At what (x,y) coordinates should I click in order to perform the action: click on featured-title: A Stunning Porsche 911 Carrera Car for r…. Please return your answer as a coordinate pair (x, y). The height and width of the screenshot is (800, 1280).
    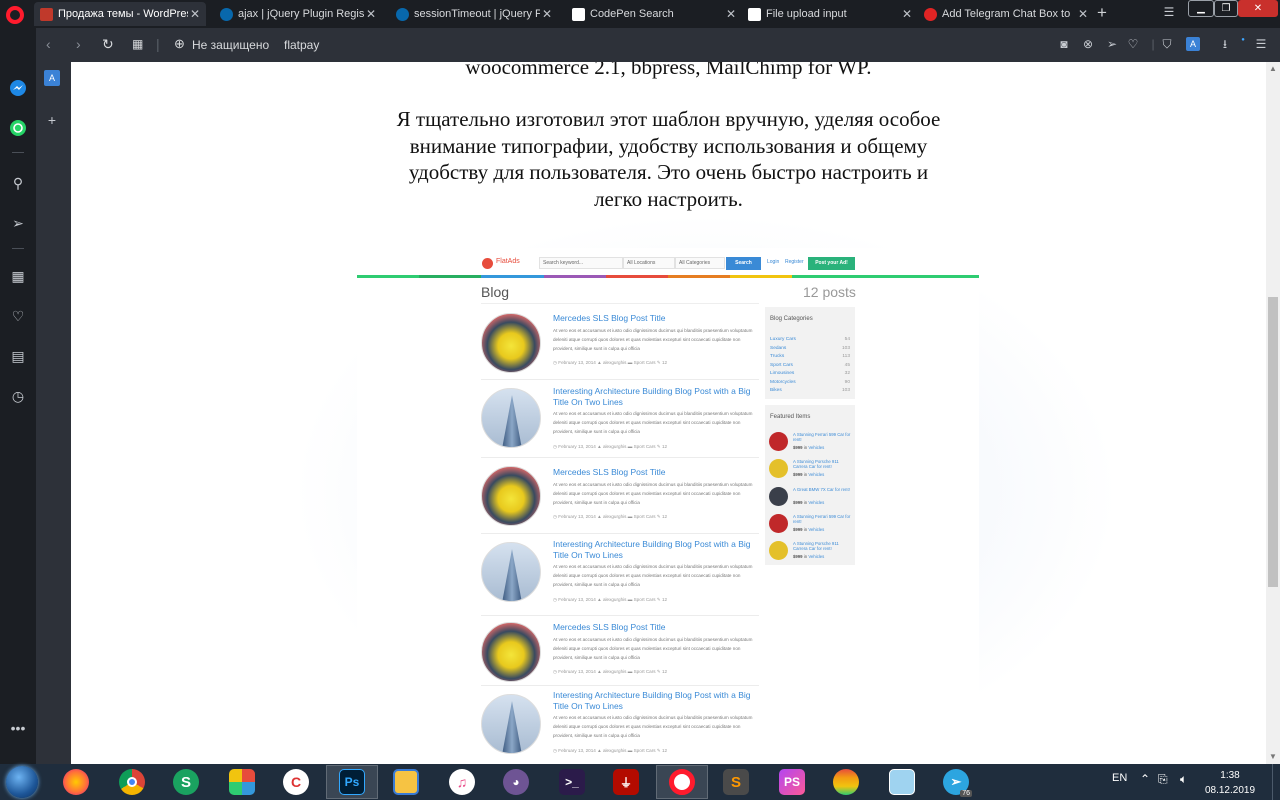
    Looking at the image, I should click on (816, 464).